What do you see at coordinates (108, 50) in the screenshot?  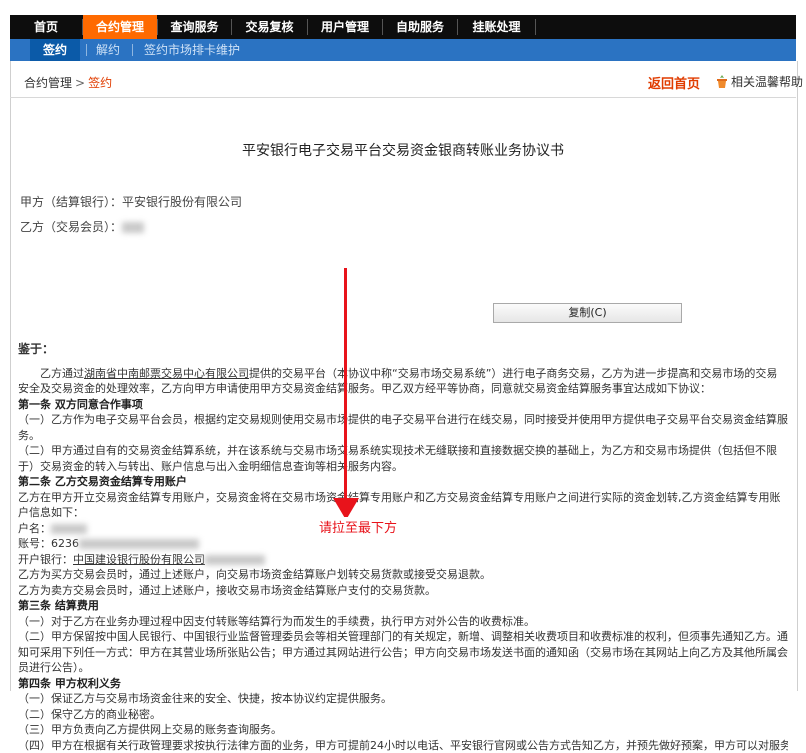 I see `subnav-unsign: 解约` at bounding box center [108, 50].